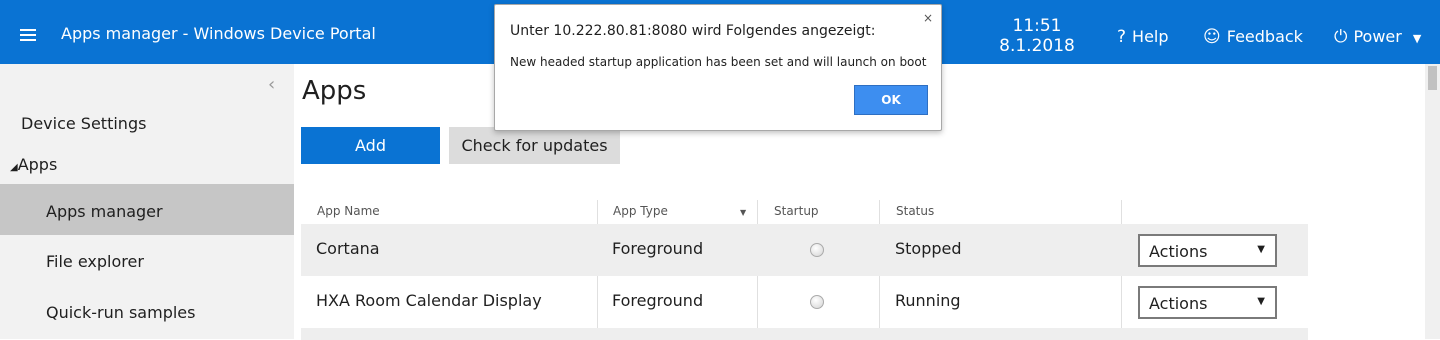 The image size is (1440, 340). I want to click on status-cell: Stopped, so click(928, 248).